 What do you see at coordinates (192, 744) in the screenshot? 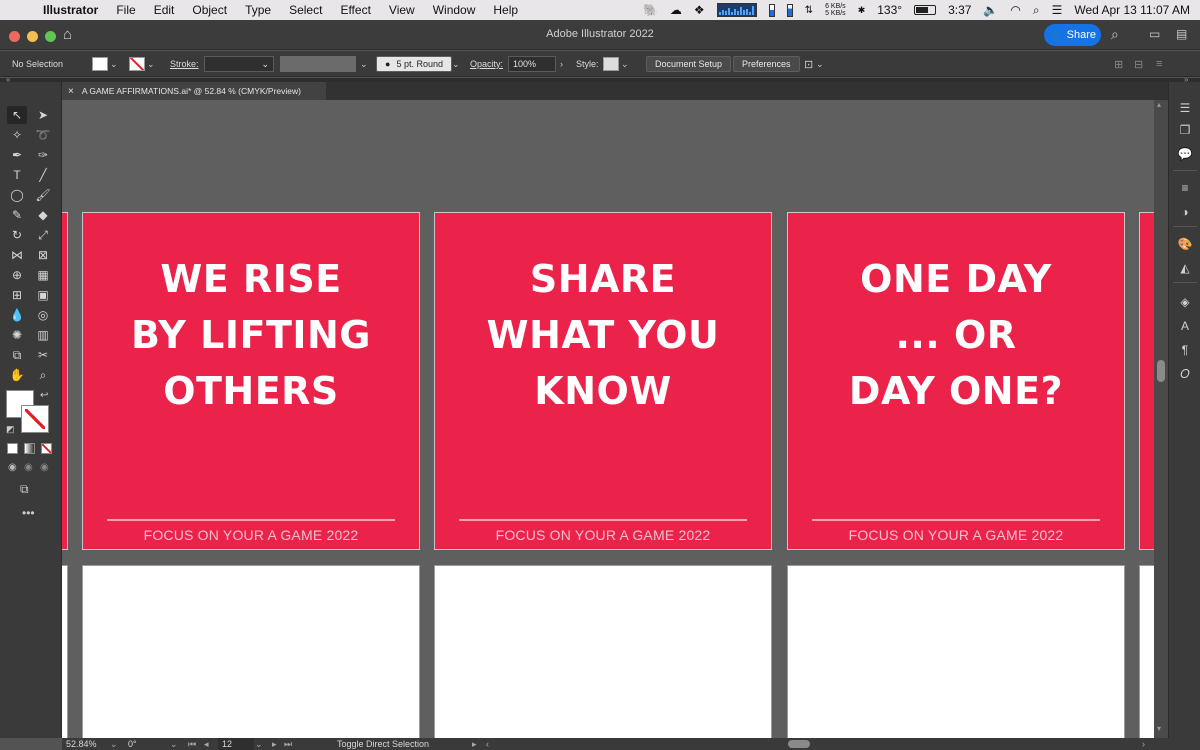
I see `first-artboard-icon: ⏮` at bounding box center [192, 744].